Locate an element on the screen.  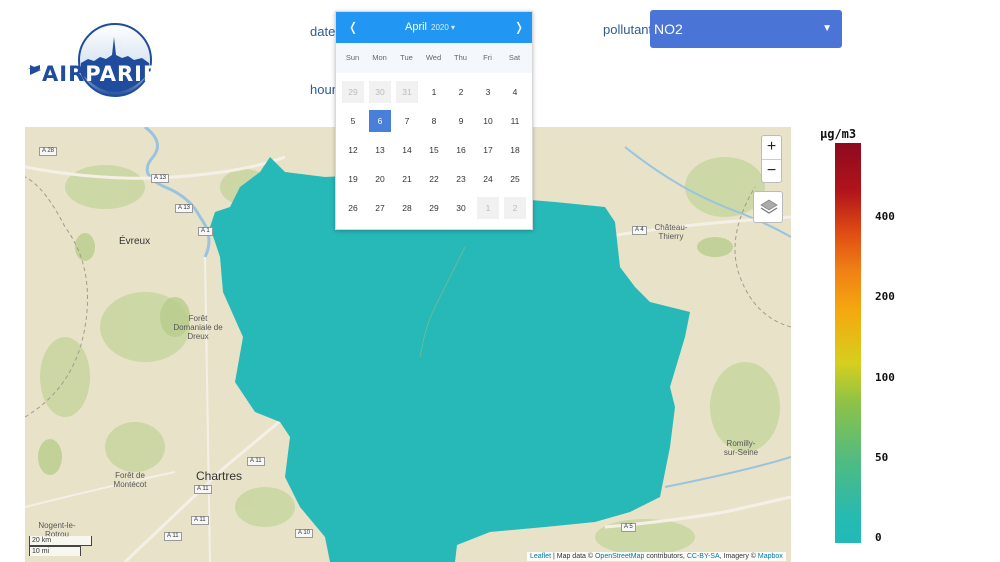
legend-tick-400: 400 is located at coordinates (885, 216).